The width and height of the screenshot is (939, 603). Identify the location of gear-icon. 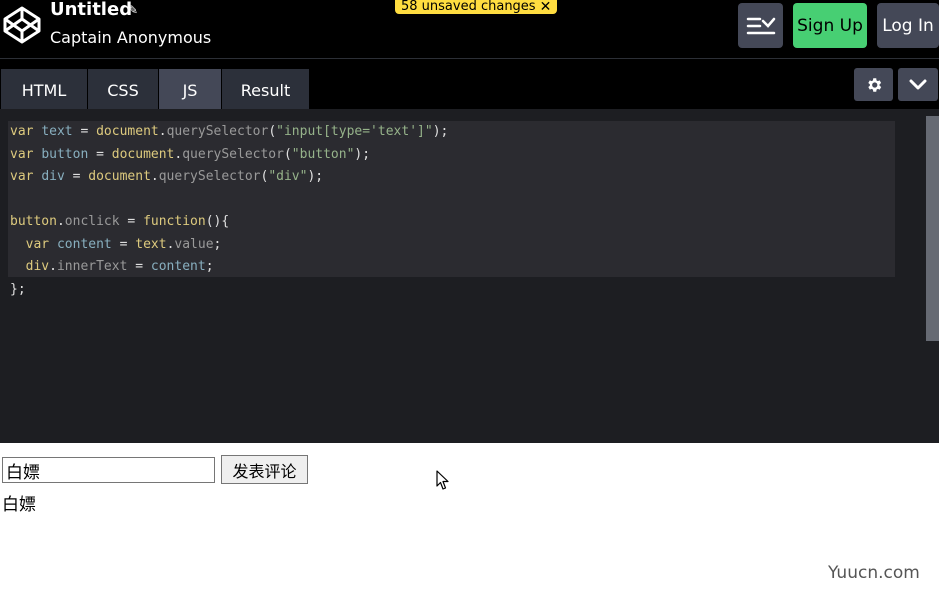
(874, 84).